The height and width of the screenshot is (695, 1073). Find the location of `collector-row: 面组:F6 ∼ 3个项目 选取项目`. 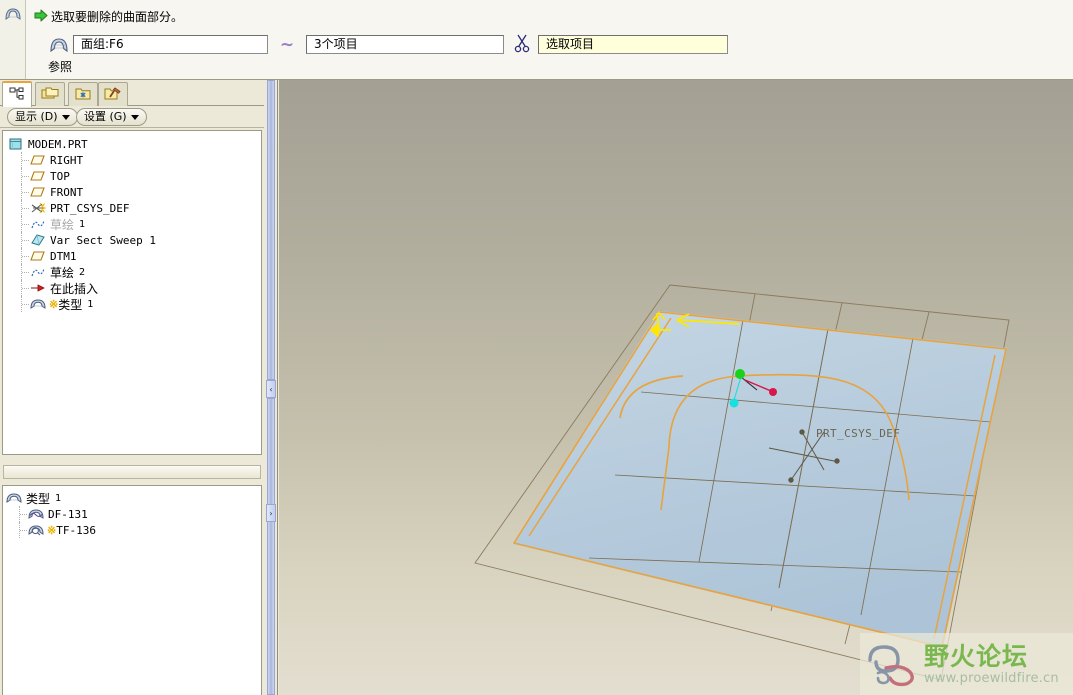

collector-row: 面组:F6 ∼ 3个项目 选取项目 is located at coordinates (388, 44).